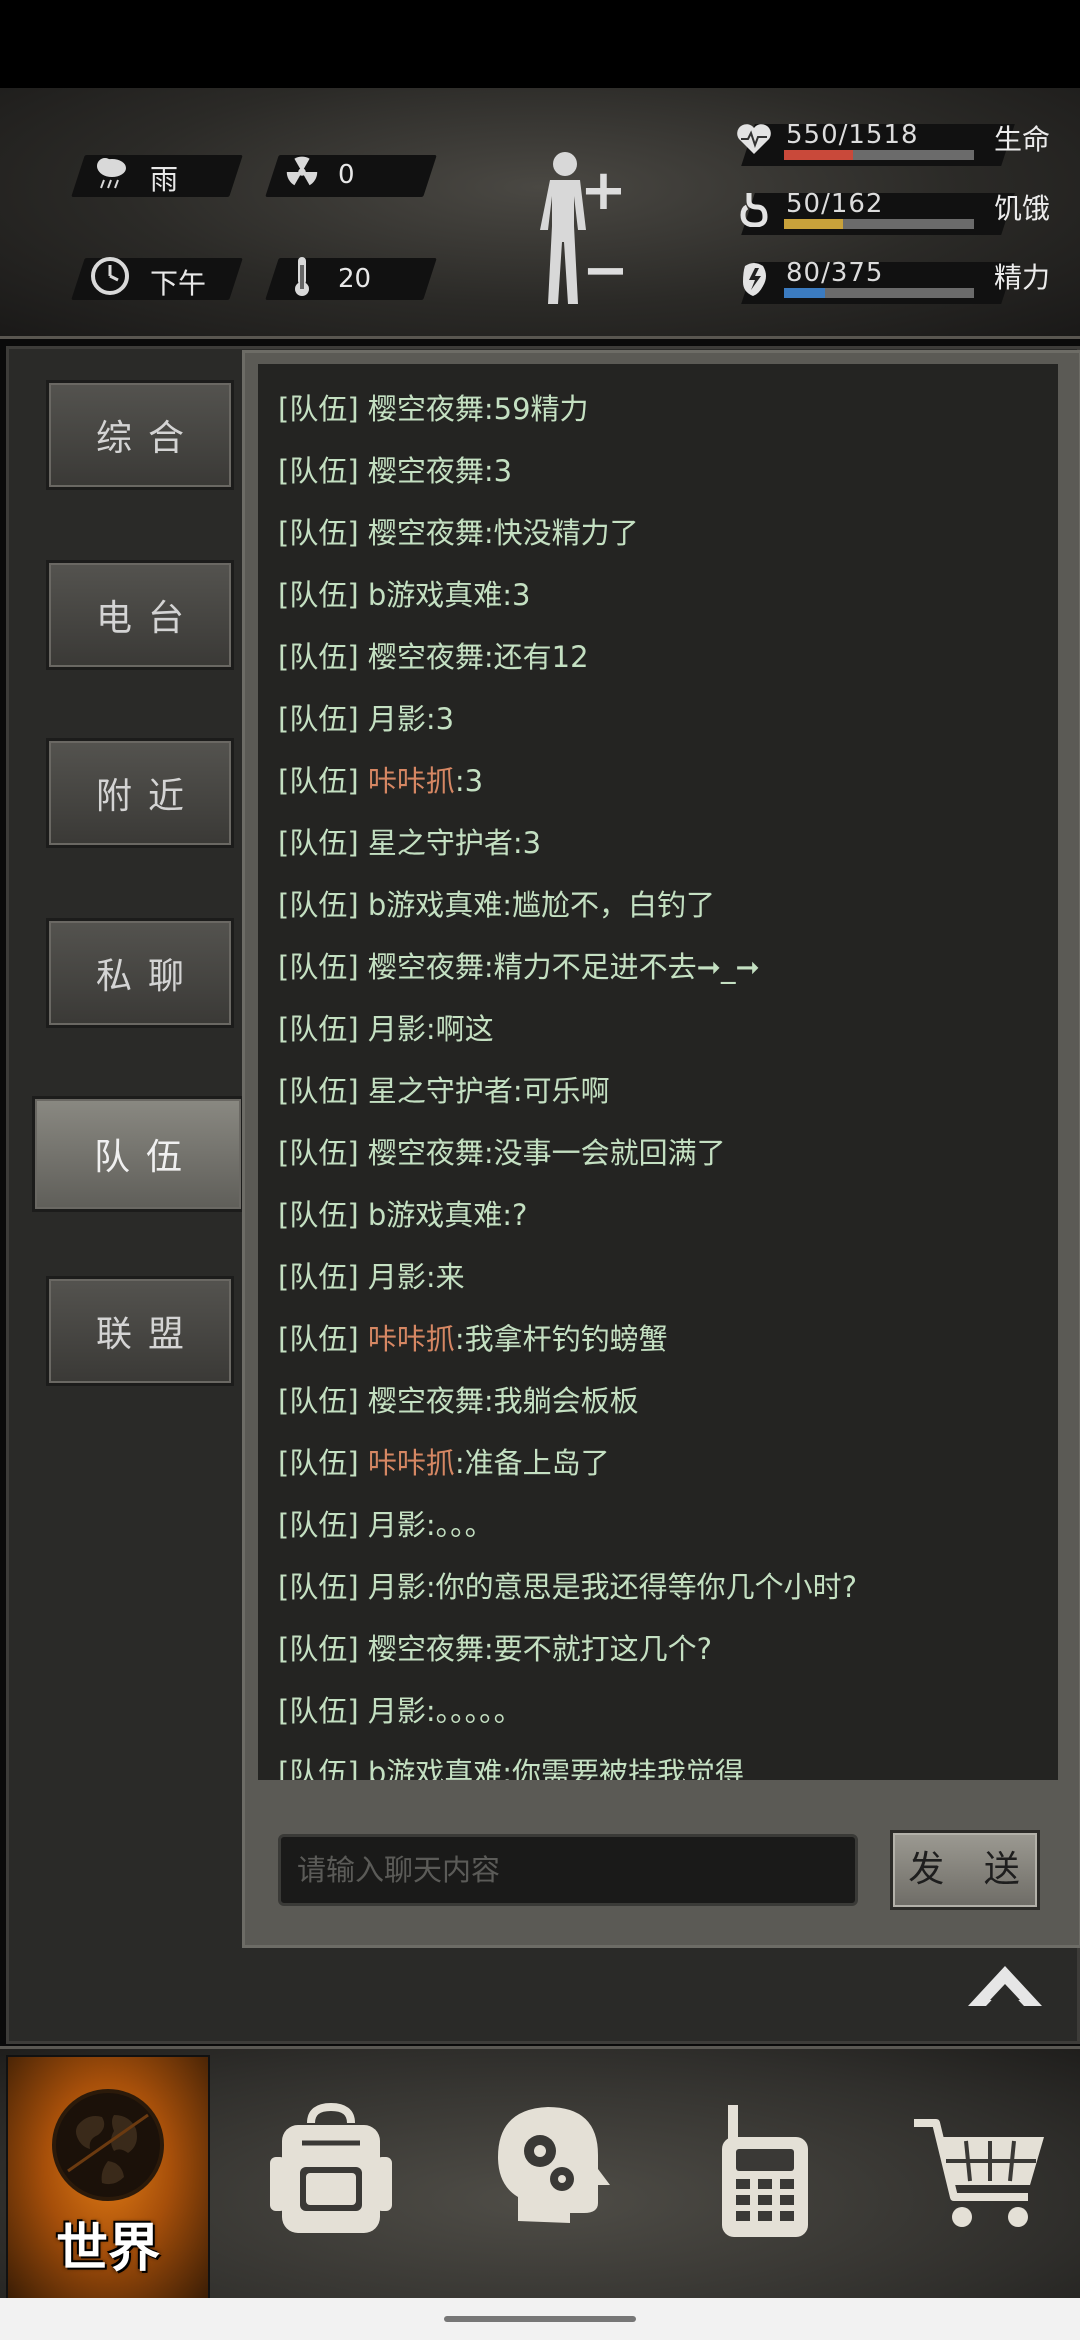  What do you see at coordinates (107, 2249) in the screenshot?
I see `nav-world-label: 世界` at bounding box center [107, 2249].